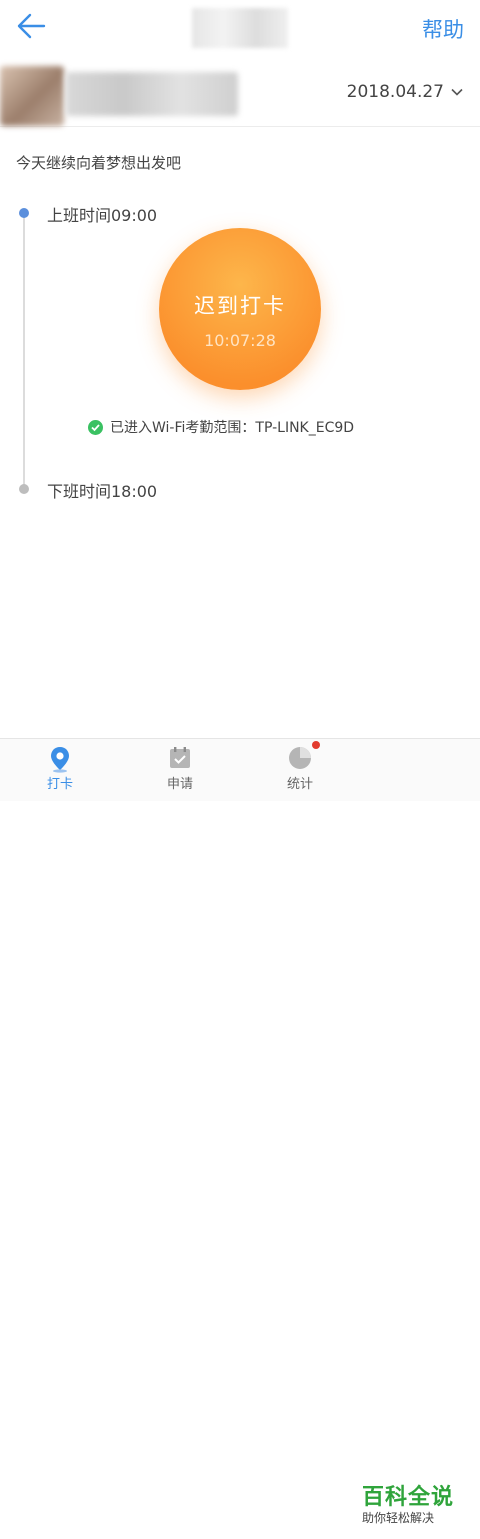  I want to click on attendance-group-redacted, so click(152, 94).